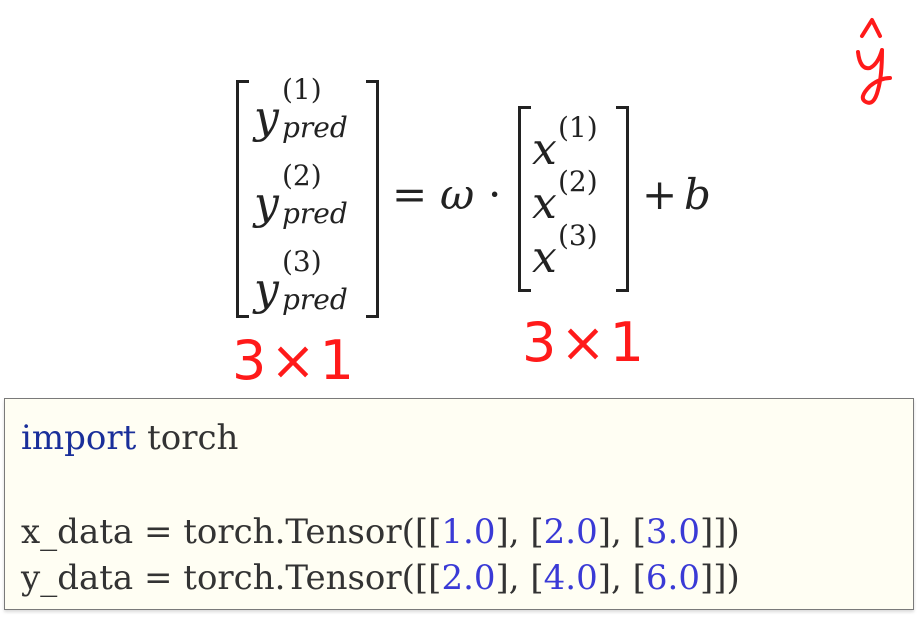 This screenshot has width=918, height=618. What do you see at coordinates (266, 289) in the screenshot?
I see `lhs-entry-3-var: y` at bounding box center [266, 289].